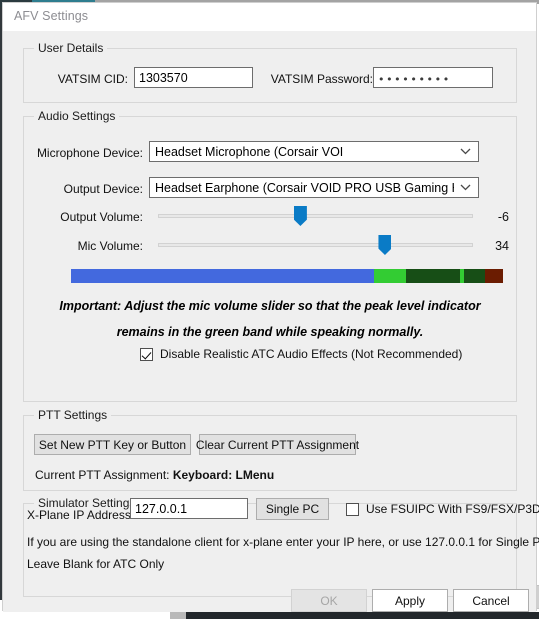 This screenshot has height=619, width=539. What do you see at coordinates (329, 600) in the screenshot?
I see `ok-button: OK` at bounding box center [329, 600].